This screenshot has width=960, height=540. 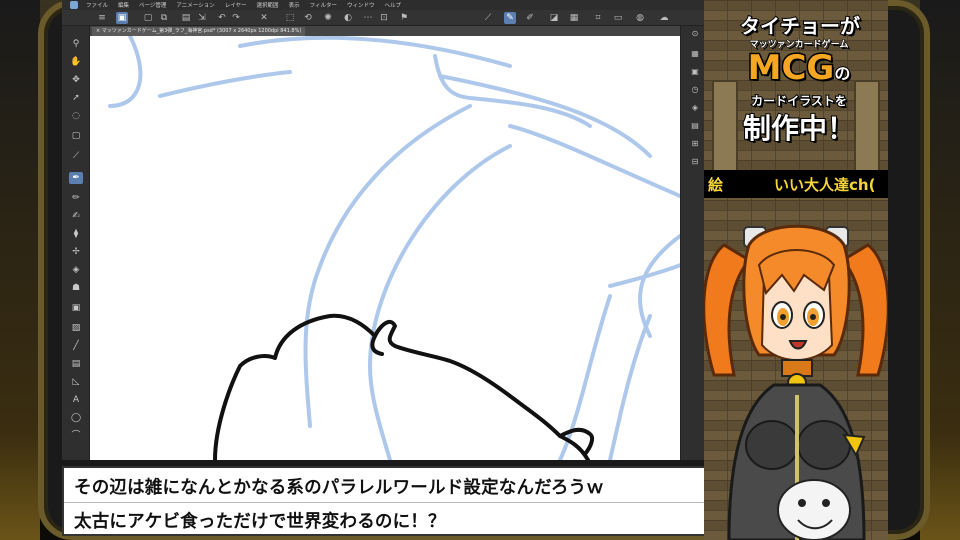 What do you see at coordinates (76, 178) in the screenshot?
I see `pen-tool-icon: ✒` at bounding box center [76, 178].